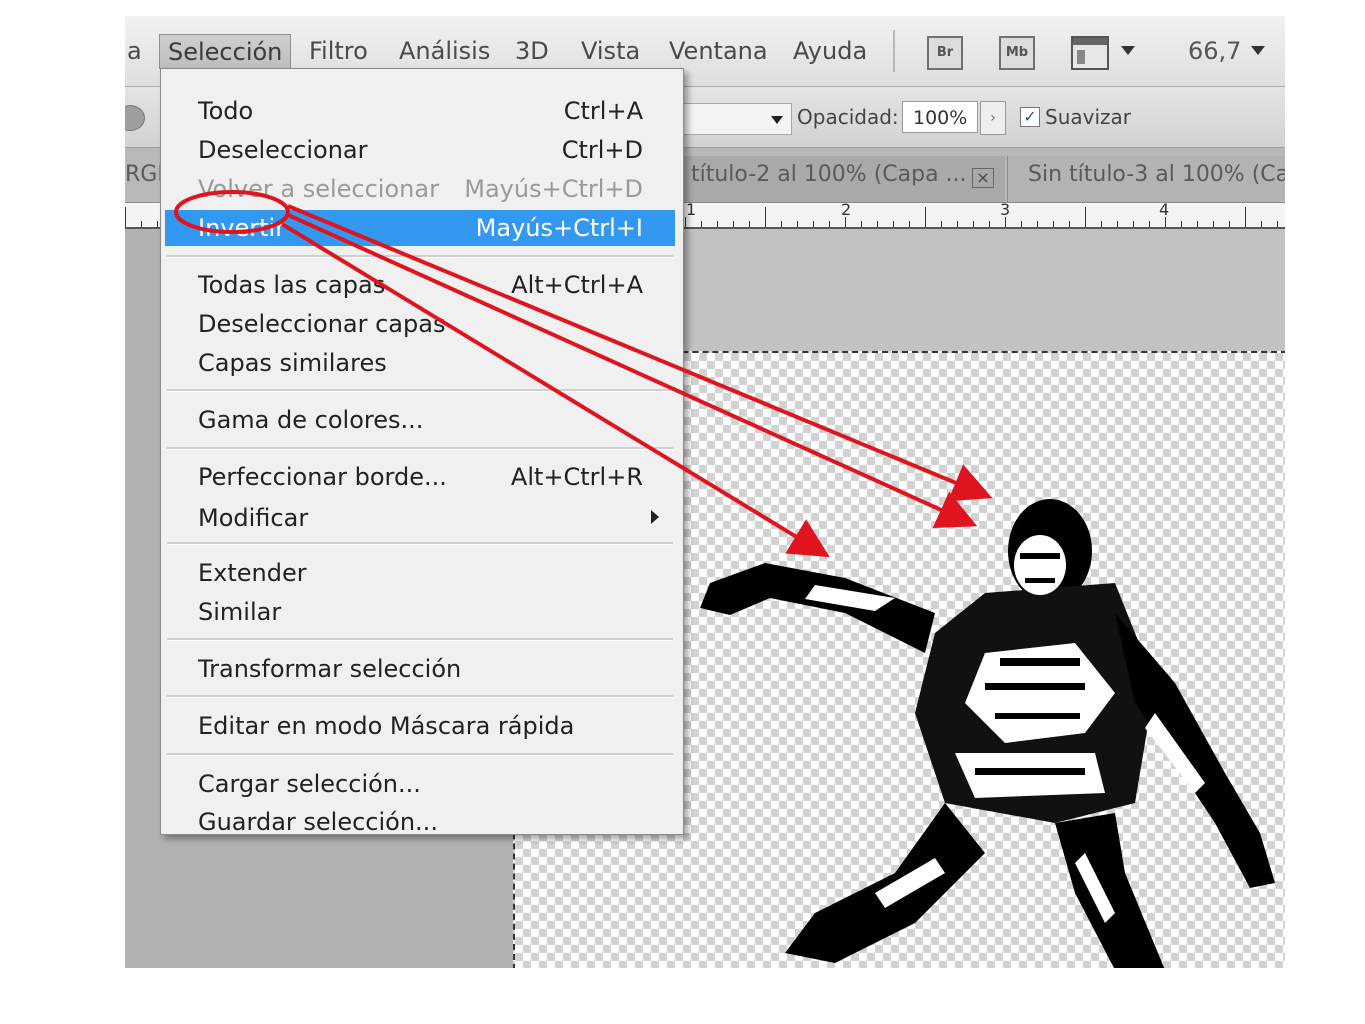  Describe the element at coordinates (940, 117) in the screenshot. I see `opacity-input: 100%` at that location.